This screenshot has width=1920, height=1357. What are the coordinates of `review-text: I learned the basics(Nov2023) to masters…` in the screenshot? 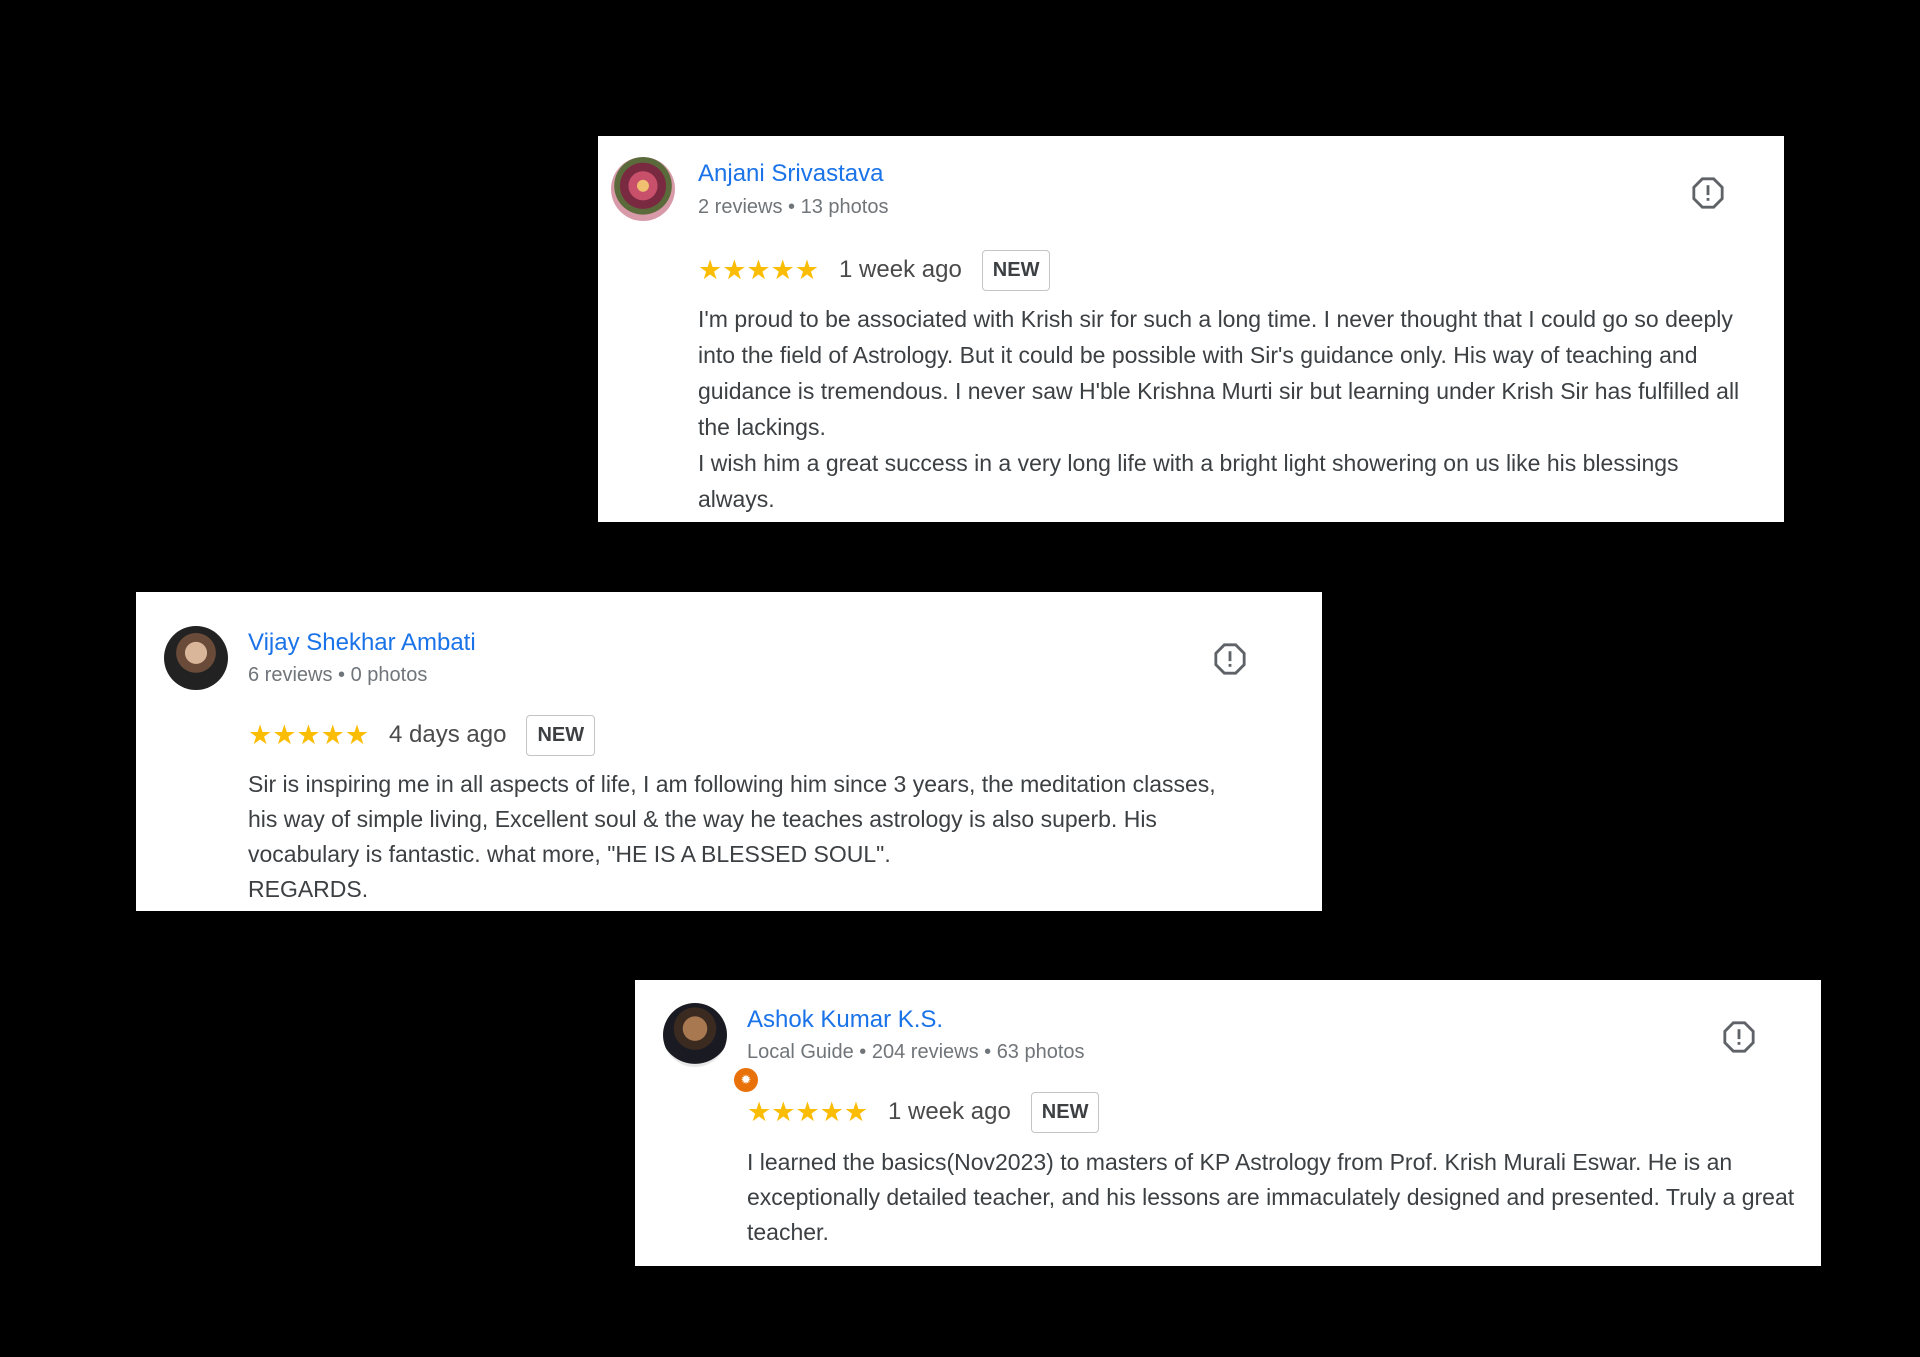 It's located at (1271, 1197).